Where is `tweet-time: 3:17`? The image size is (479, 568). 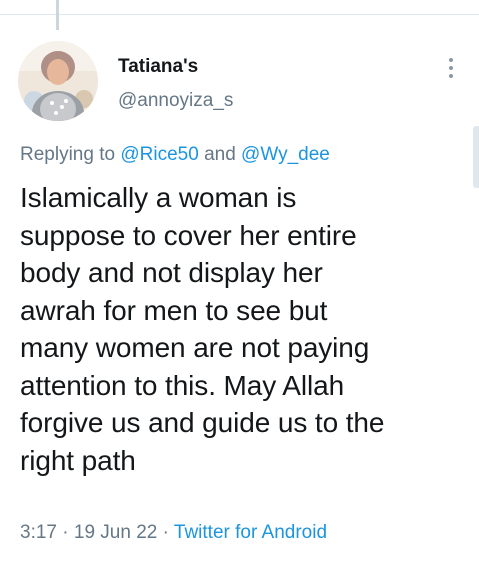
tweet-time: 3:17 is located at coordinates (38, 532).